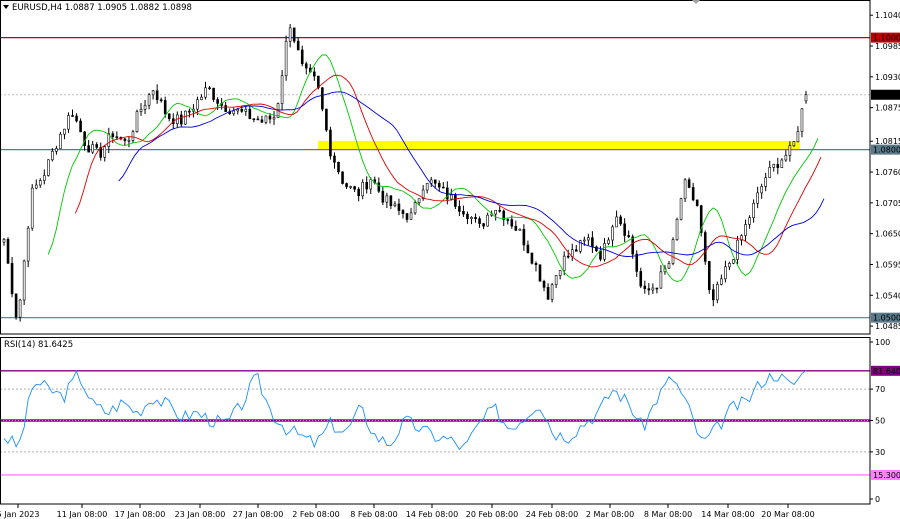  What do you see at coordinates (19, 514) in the screenshot?
I see `time-axis-label: 5 Jan 2023` at bounding box center [19, 514].